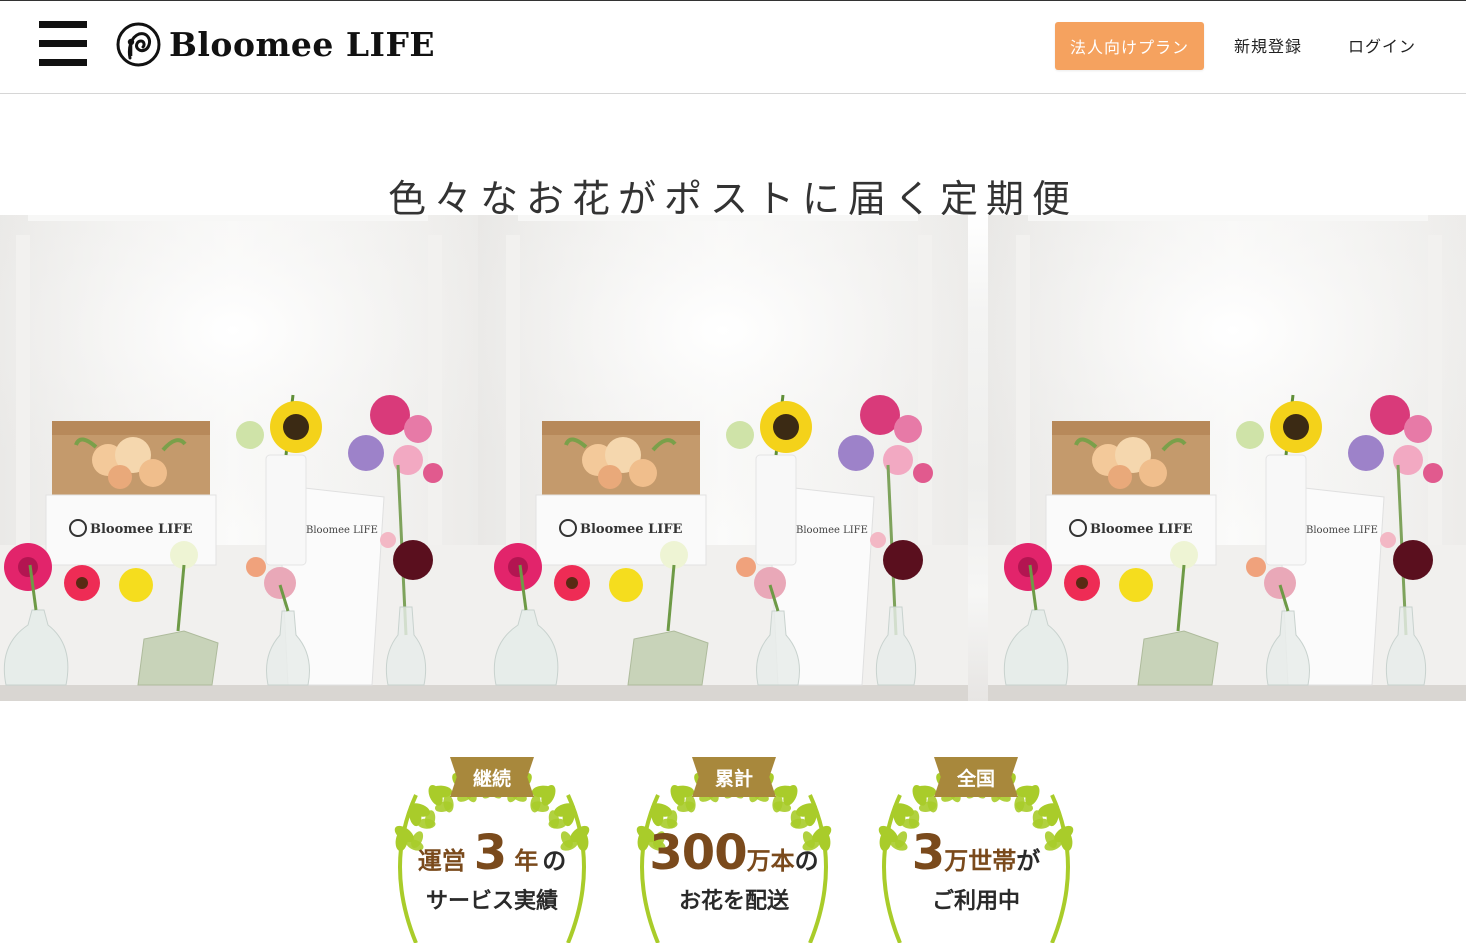  Describe the element at coordinates (138, 44) in the screenshot. I see `logo-icon` at that location.